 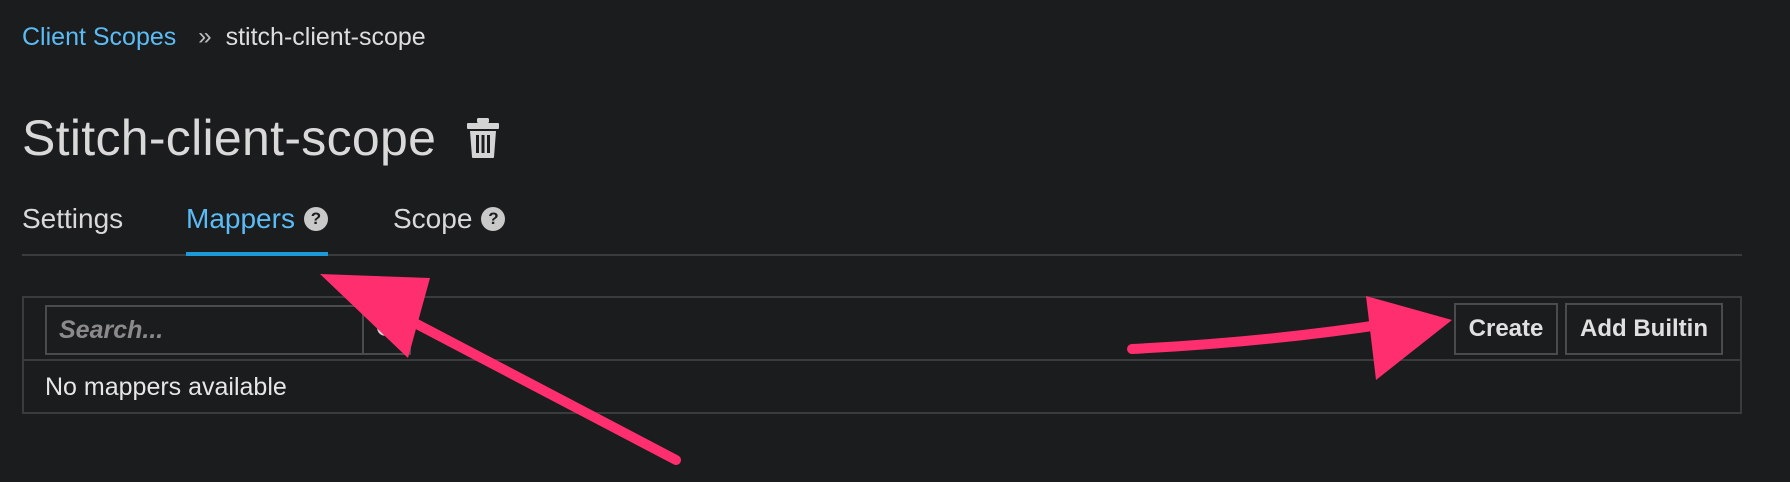 I want to click on search-input, so click(x=204, y=330).